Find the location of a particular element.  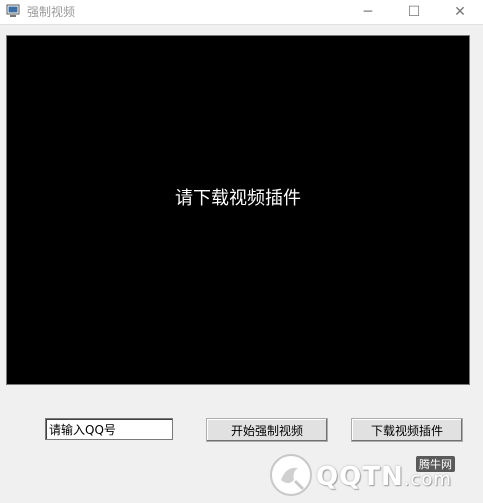

watermark: QQTN.com 腾牛网 is located at coordinates (373, 474).